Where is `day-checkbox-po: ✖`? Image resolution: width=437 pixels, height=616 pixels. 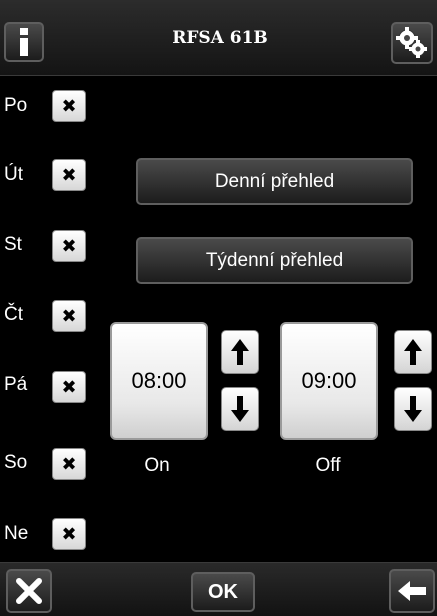 day-checkbox-po: ✖ is located at coordinates (69, 106).